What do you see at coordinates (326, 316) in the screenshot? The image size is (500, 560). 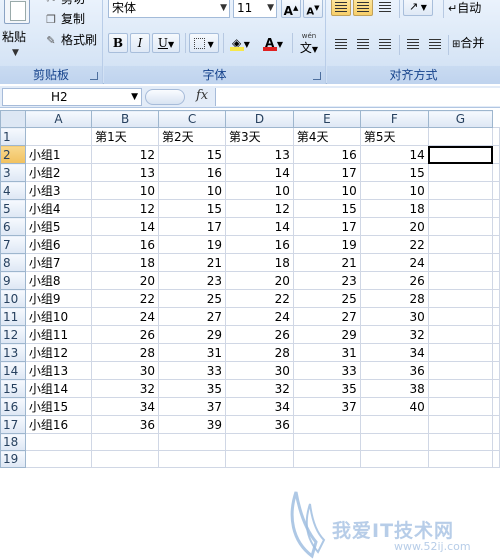 I see `cell-e11: 27` at bounding box center [326, 316].